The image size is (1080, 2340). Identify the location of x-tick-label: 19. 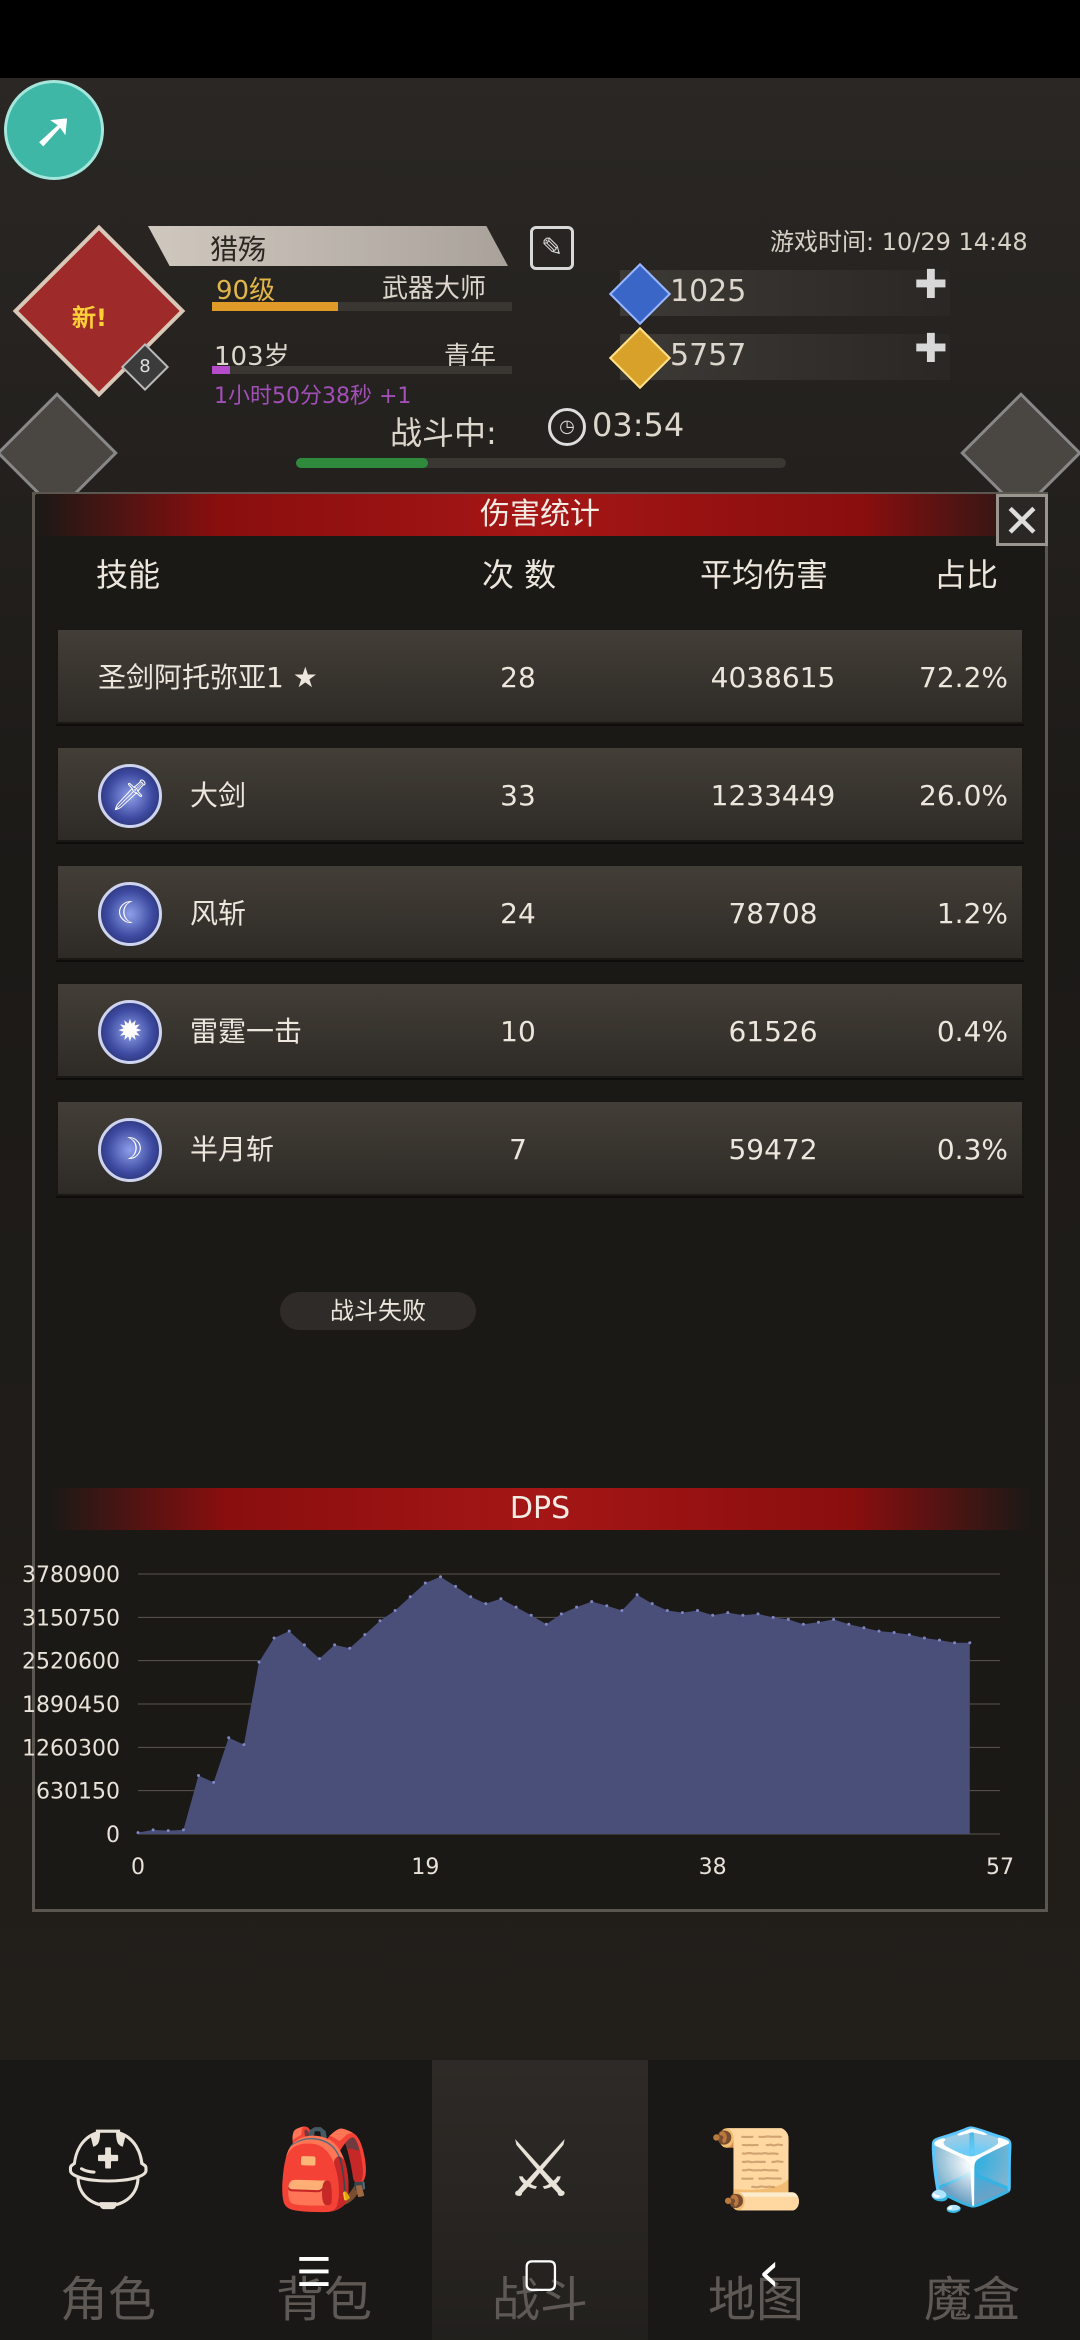
(425, 1867).